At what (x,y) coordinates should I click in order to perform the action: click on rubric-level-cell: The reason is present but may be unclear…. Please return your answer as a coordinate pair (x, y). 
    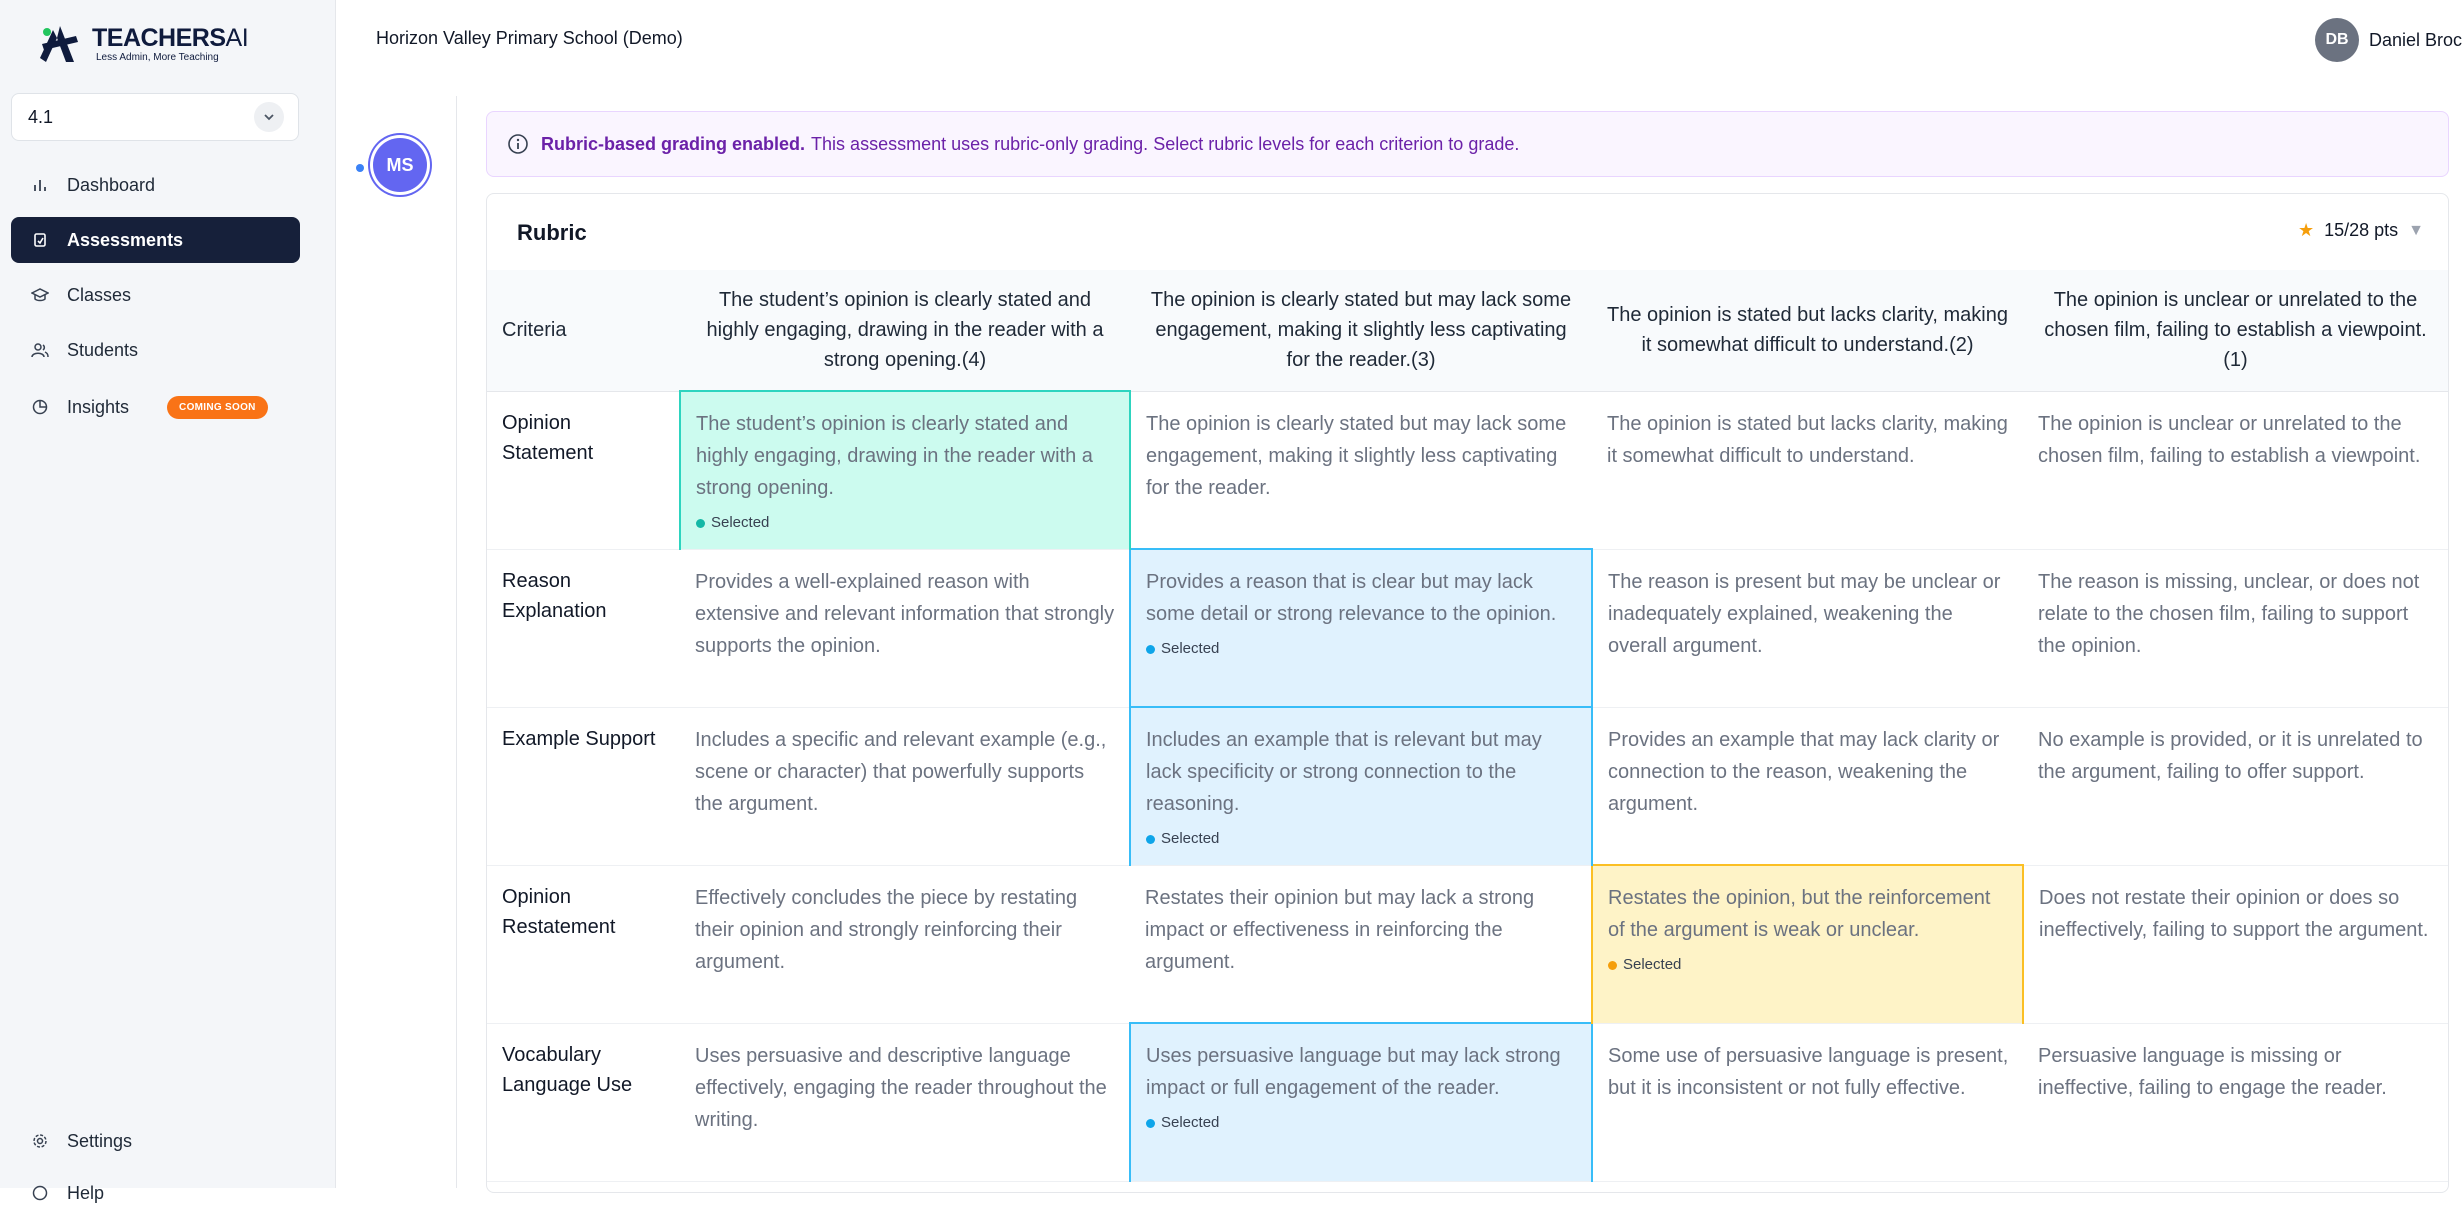
    Looking at the image, I should click on (1807, 628).